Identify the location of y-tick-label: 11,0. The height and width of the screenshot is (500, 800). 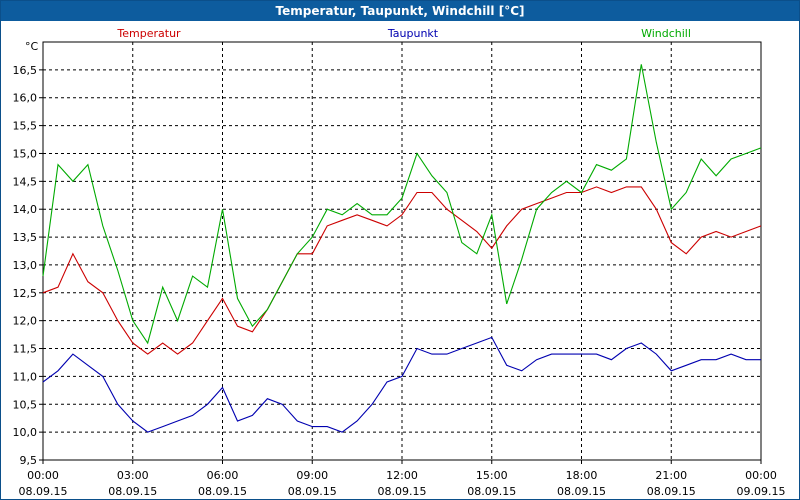
(25, 376).